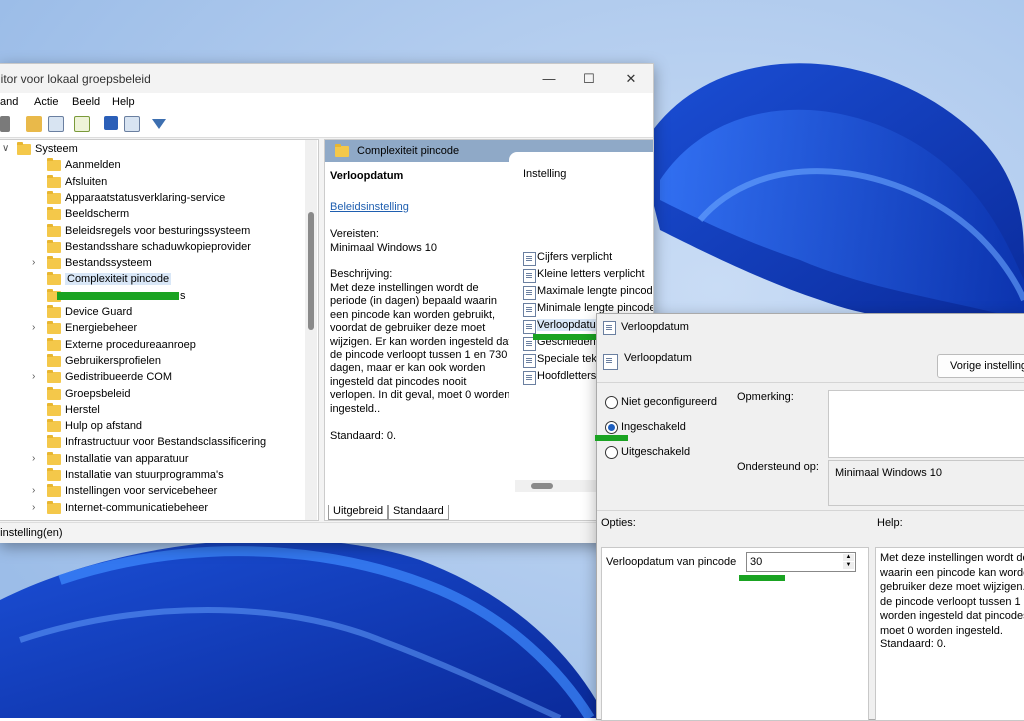 The height and width of the screenshot is (721, 1024). What do you see at coordinates (5, 124) in the screenshot?
I see `forward-arrow-icon` at bounding box center [5, 124].